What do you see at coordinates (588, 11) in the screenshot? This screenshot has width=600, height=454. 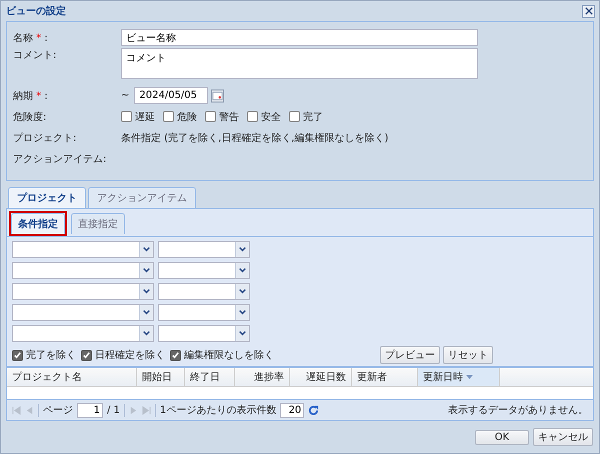 I see `close-button` at bounding box center [588, 11].